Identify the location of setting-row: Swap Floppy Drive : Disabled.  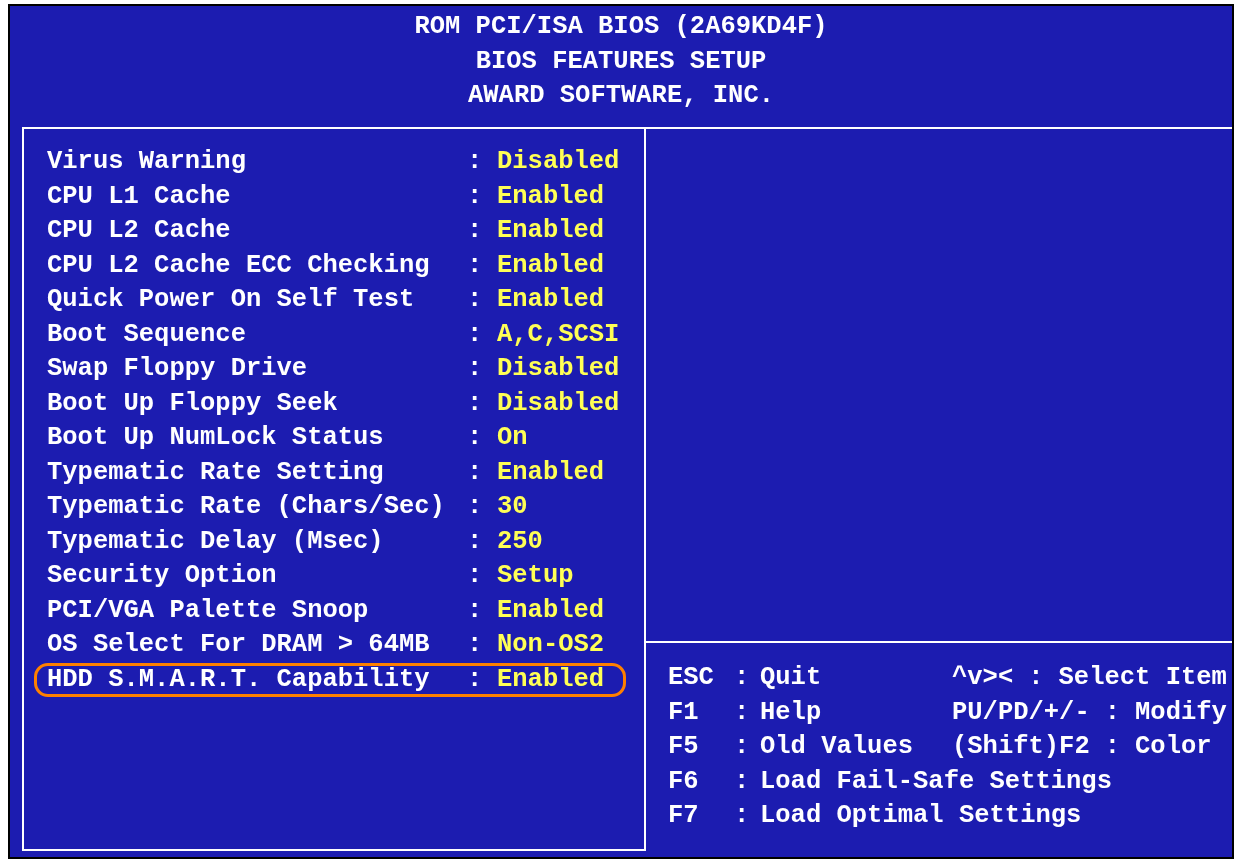
(330, 369).